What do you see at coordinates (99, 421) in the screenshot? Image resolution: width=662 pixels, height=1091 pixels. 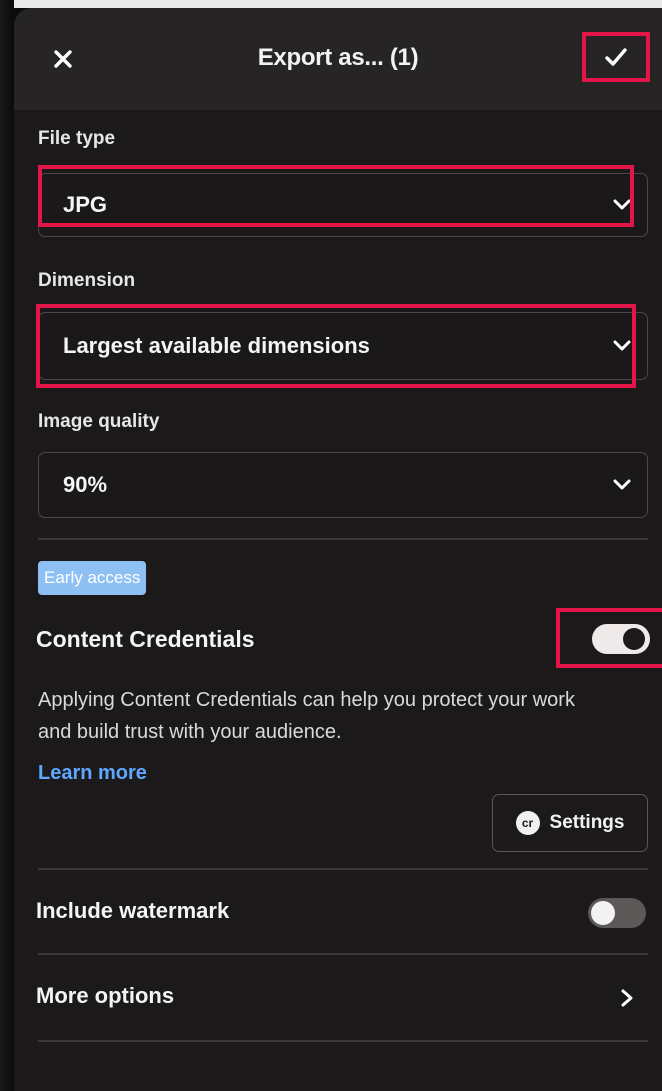 I see `image-quality-label: Image quality` at bounding box center [99, 421].